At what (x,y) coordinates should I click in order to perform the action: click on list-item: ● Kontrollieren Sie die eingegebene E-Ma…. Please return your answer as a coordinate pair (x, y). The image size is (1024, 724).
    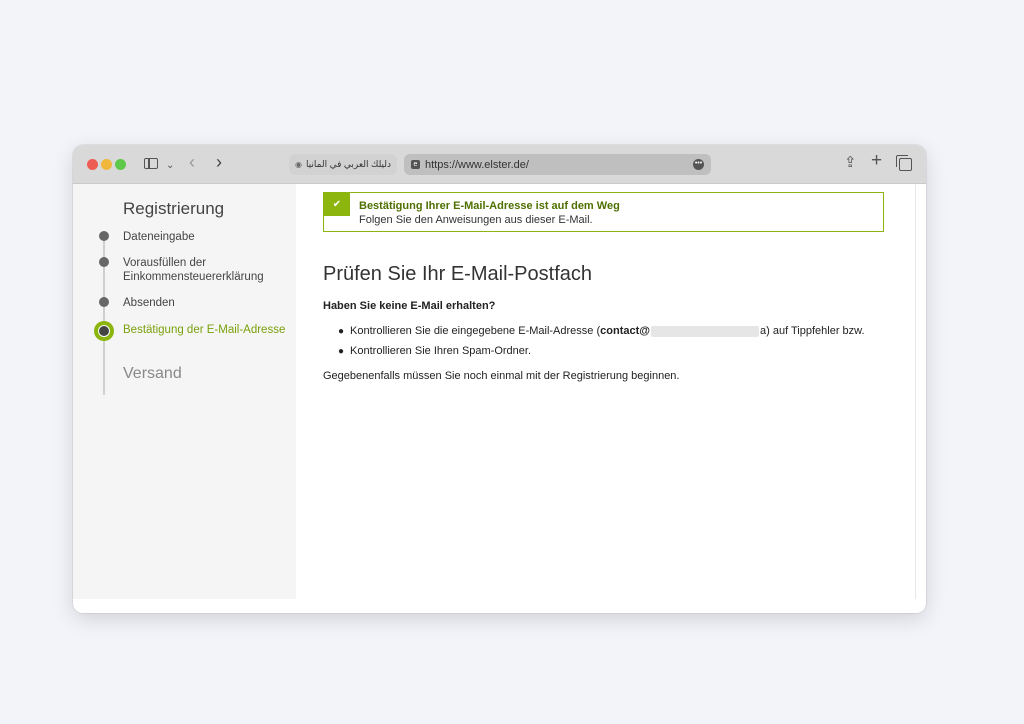
    Looking at the image, I should click on (601, 331).